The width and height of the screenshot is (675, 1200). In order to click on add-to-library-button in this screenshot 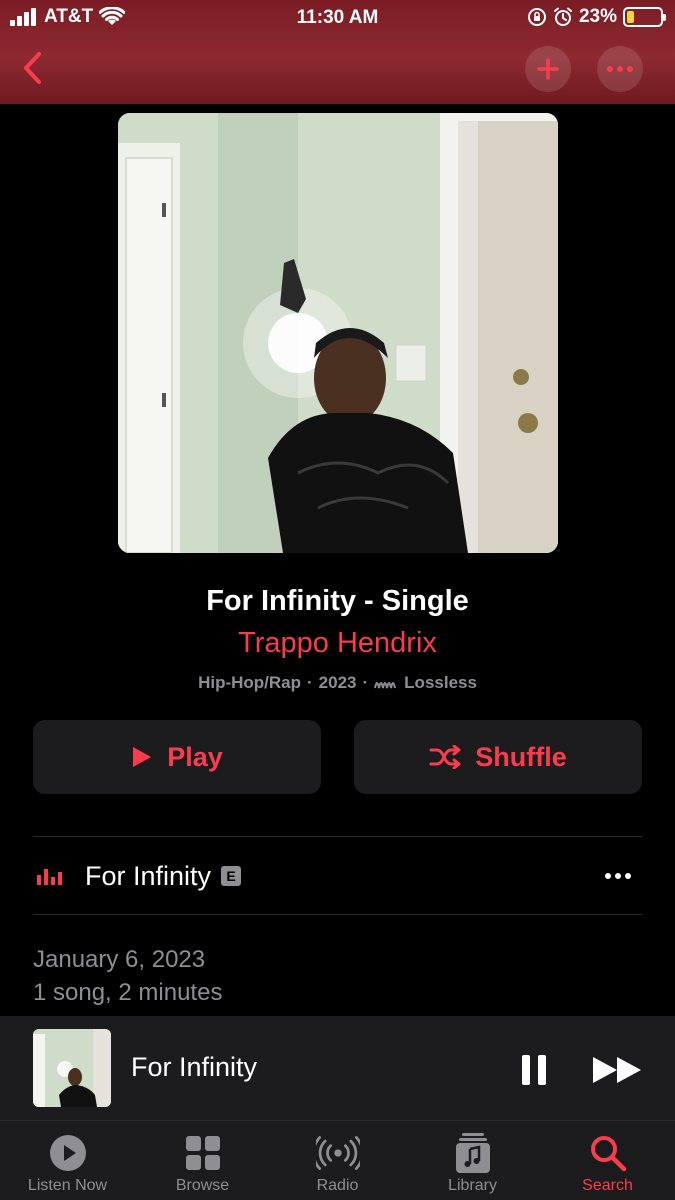, I will do `click(548, 69)`.